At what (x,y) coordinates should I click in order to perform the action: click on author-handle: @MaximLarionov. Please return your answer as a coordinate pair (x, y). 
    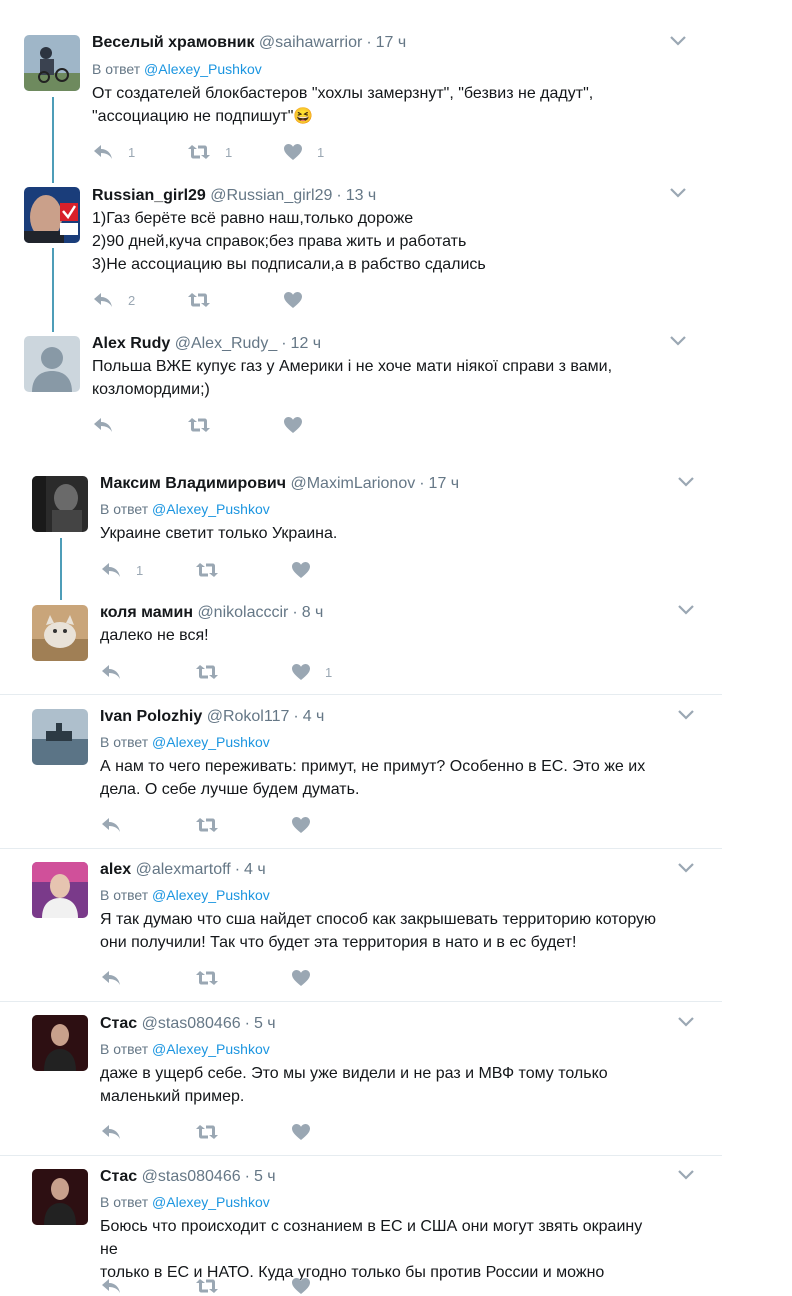
    Looking at the image, I should click on (352, 483).